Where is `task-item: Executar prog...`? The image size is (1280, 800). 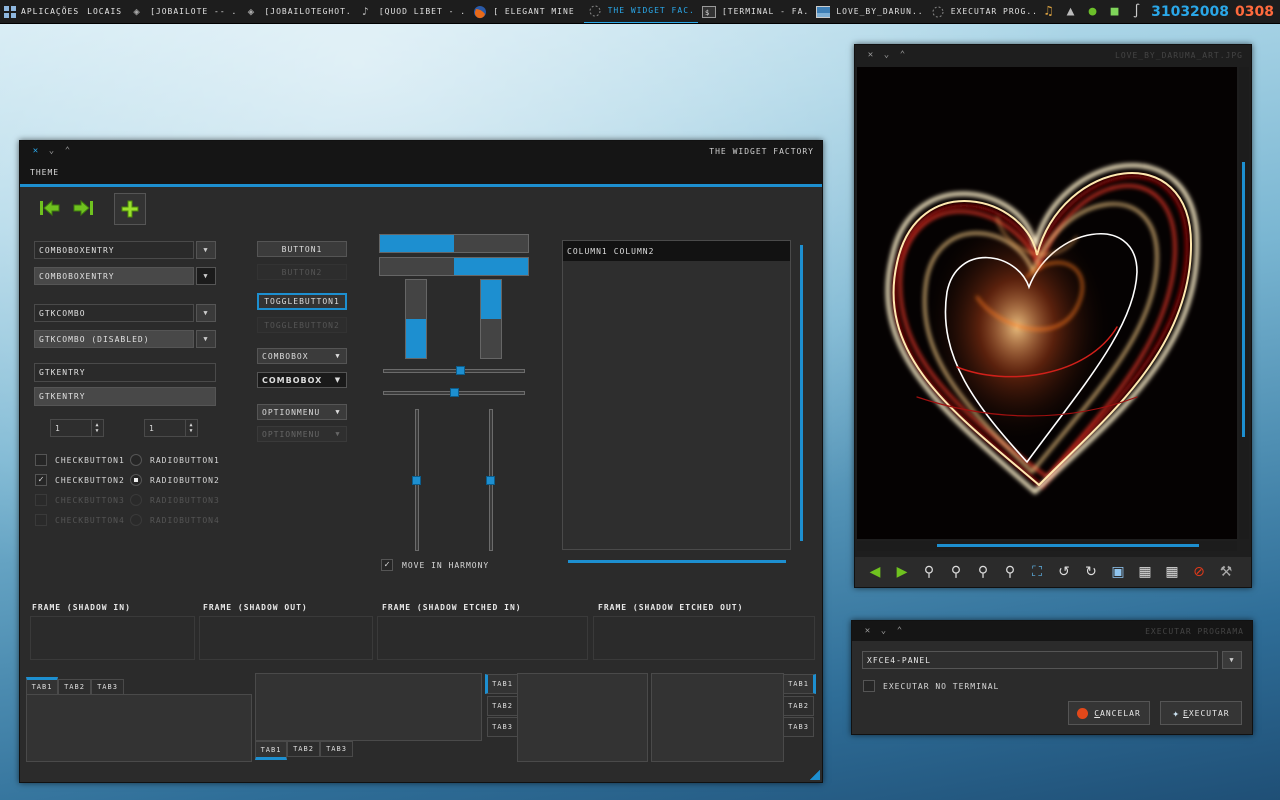 task-item: Executar prog... is located at coordinates (984, 11).